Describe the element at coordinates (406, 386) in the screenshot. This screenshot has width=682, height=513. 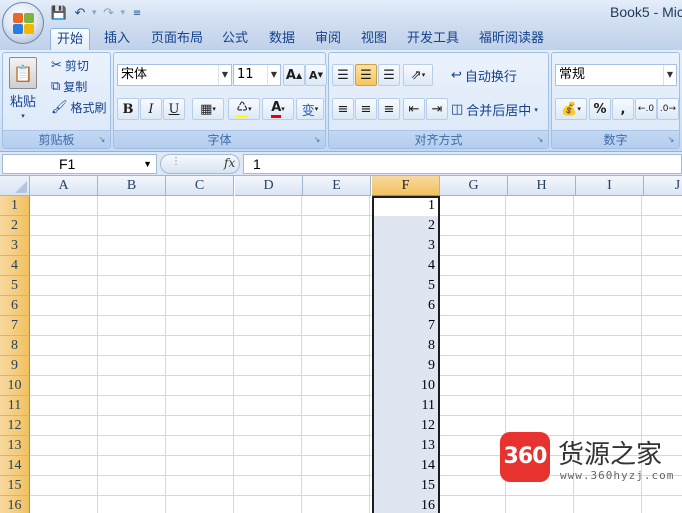
I see `cell-f10: 10` at that location.